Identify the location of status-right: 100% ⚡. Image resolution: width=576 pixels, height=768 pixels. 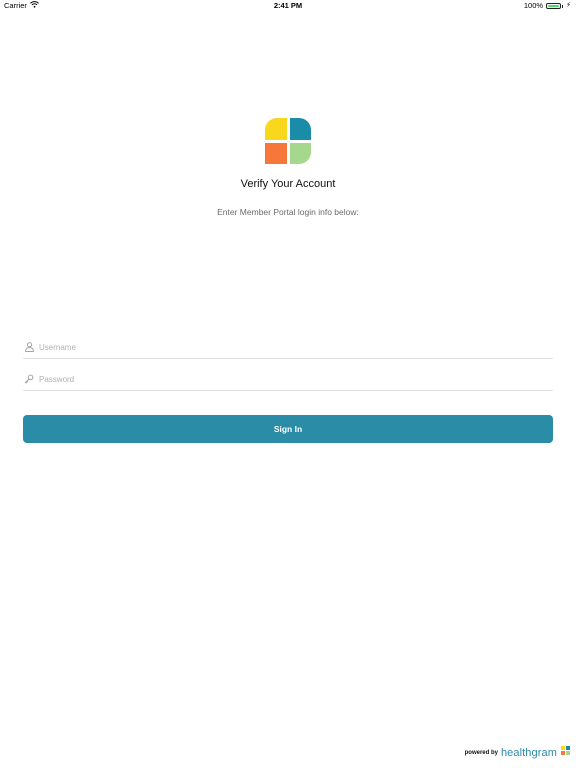
(547, 6).